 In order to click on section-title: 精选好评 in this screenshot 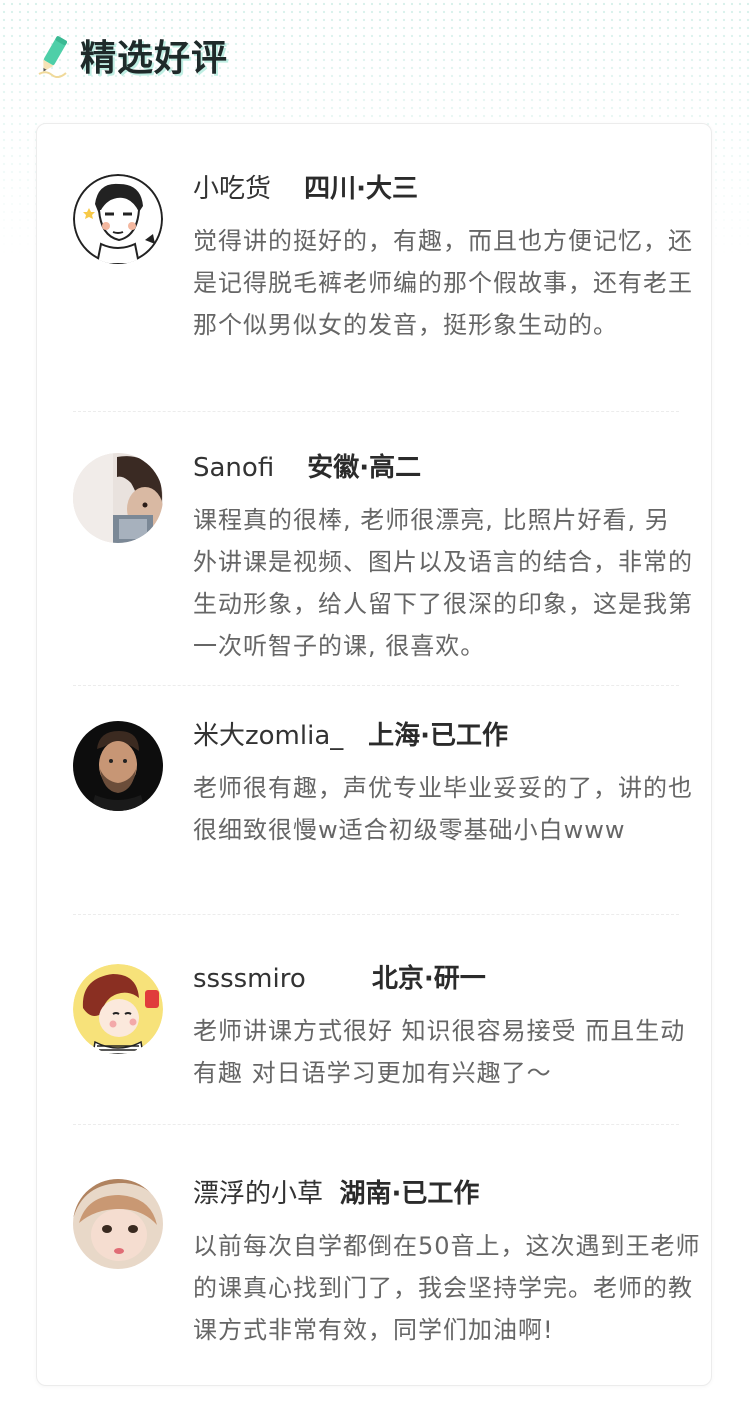, I will do `click(154, 58)`.